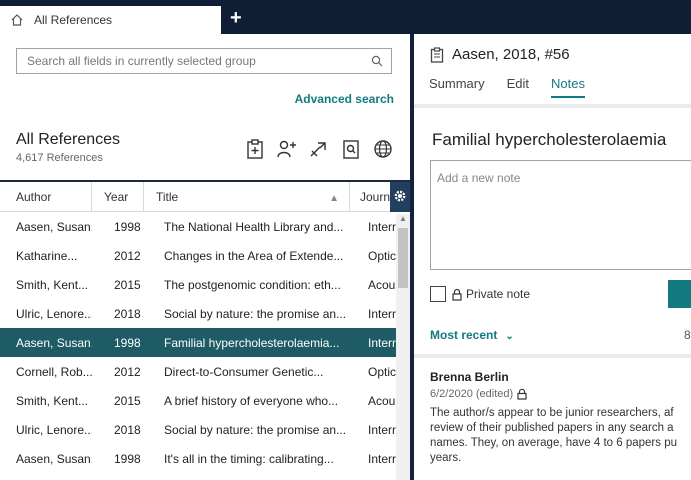 The width and height of the screenshot is (691, 480). What do you see at coordinates (118, 196) in the screenshot?
I see `column-year: Year` at bounding box center [118, 196].